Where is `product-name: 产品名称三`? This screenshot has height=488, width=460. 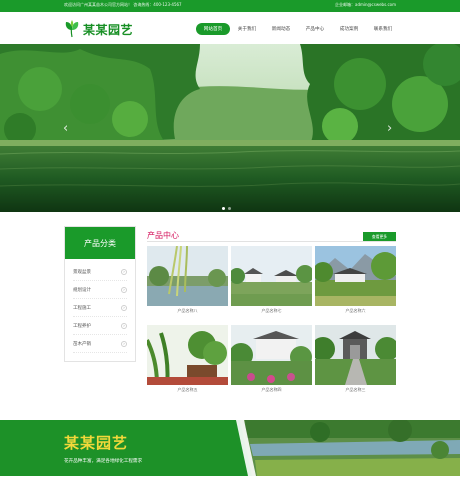
product-name: 产品名称三 is located at coordinates (355, 389).